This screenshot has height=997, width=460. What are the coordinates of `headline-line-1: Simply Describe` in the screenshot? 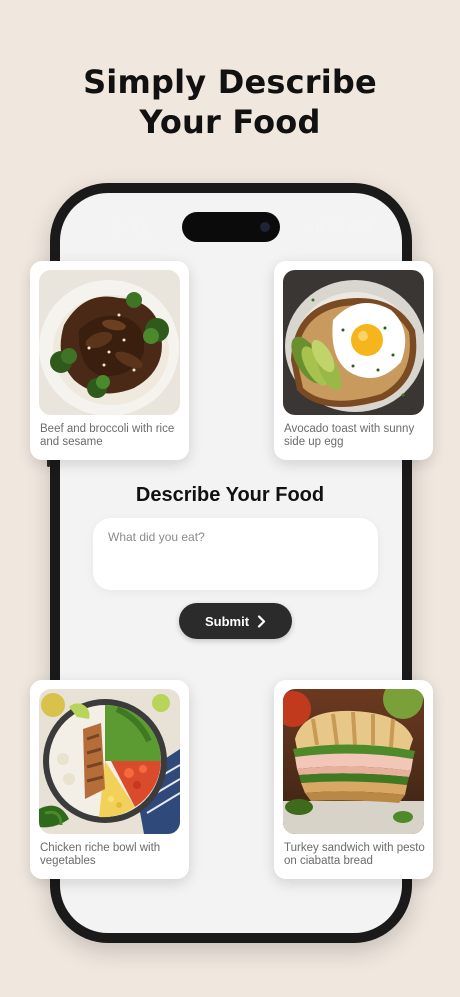 It's located at (230, 82).